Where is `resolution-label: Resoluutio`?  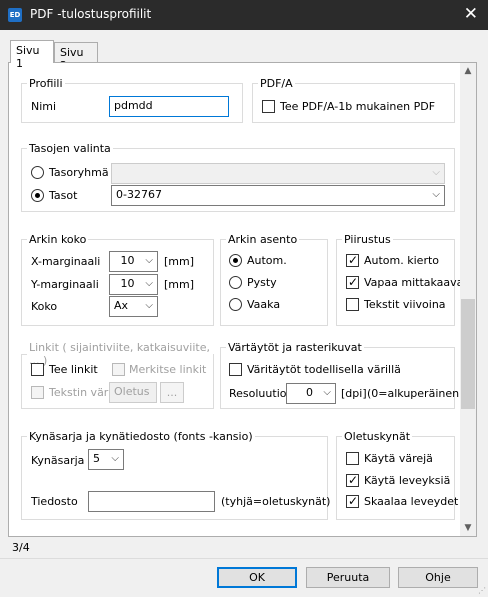
resolution-label: Resoluutio is located at coordinates (258, 393).